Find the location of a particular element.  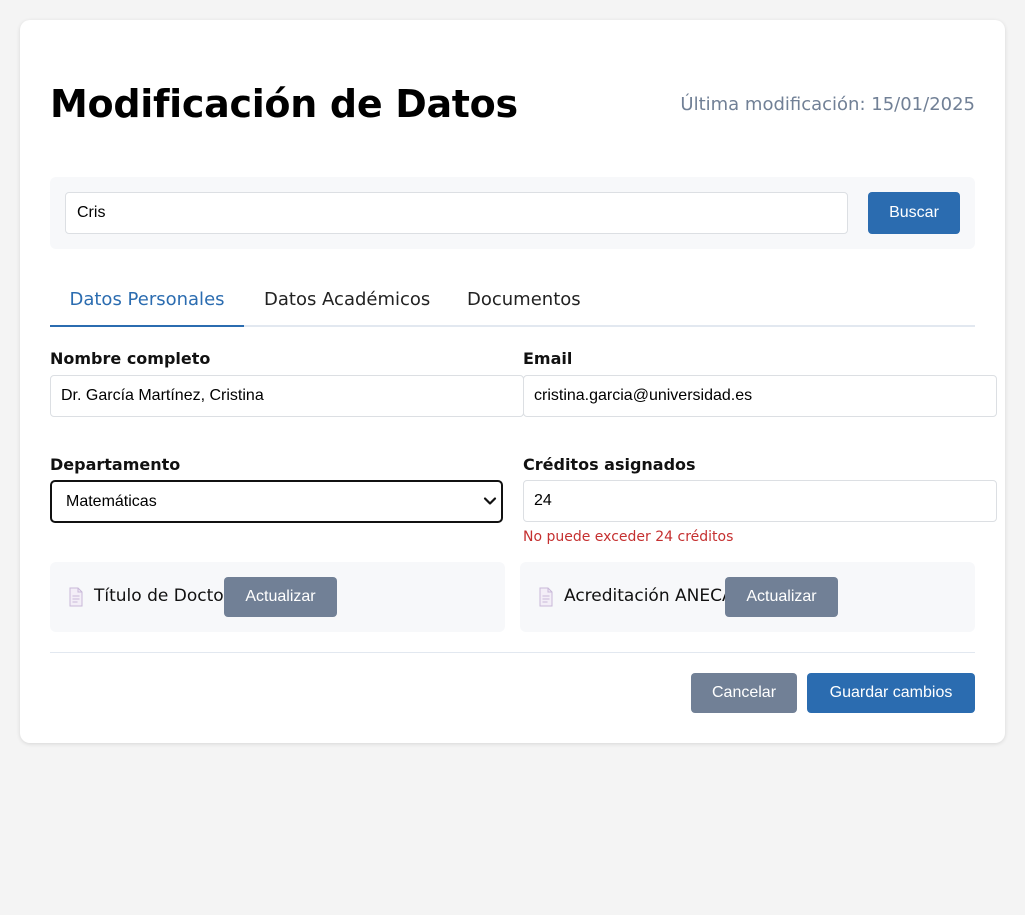

divider is located at coordinates (512, 652).